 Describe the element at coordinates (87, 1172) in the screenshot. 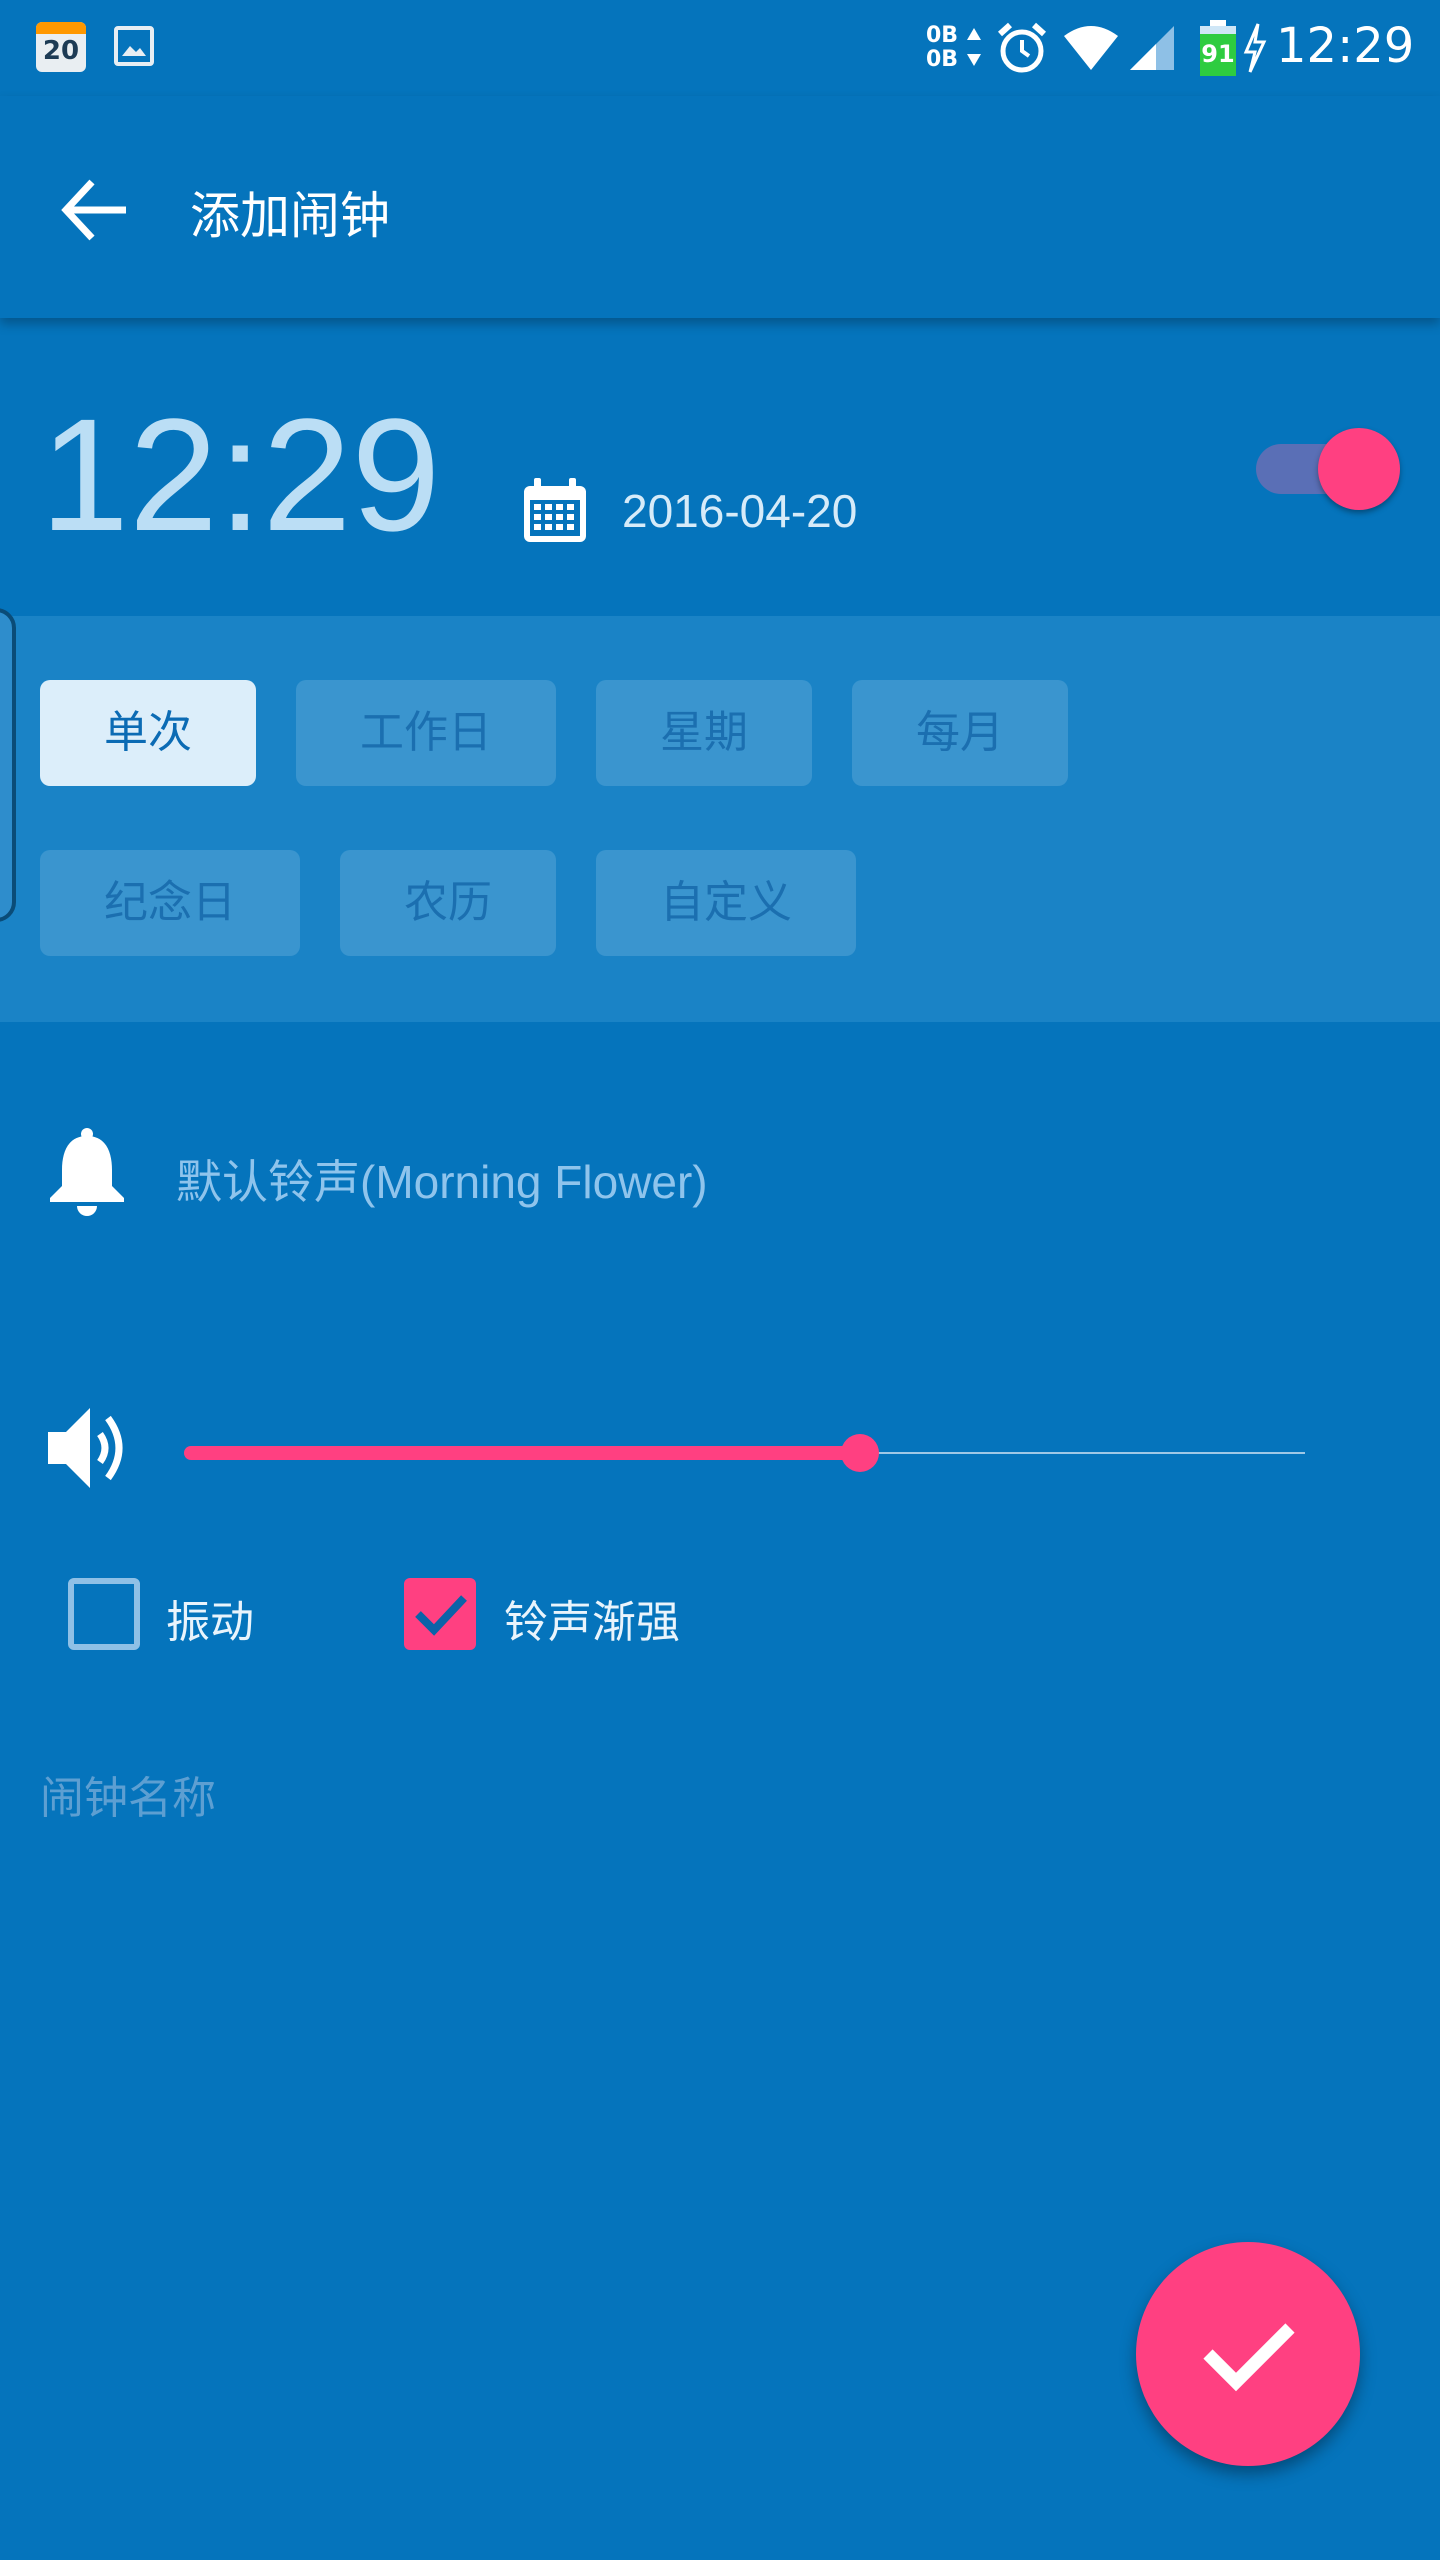

I see `bell-icon` at that location.